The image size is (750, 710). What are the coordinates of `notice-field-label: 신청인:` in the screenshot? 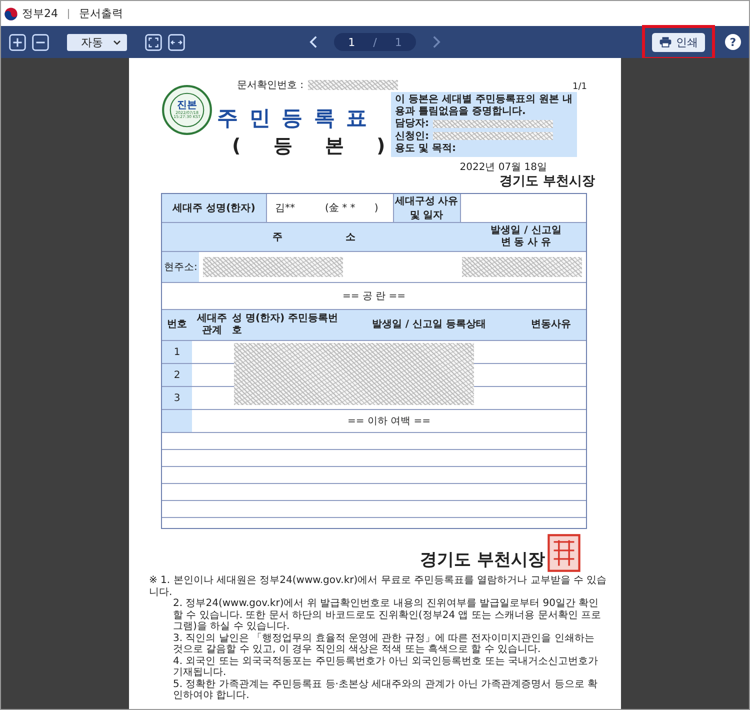 It's located at (412, 136).